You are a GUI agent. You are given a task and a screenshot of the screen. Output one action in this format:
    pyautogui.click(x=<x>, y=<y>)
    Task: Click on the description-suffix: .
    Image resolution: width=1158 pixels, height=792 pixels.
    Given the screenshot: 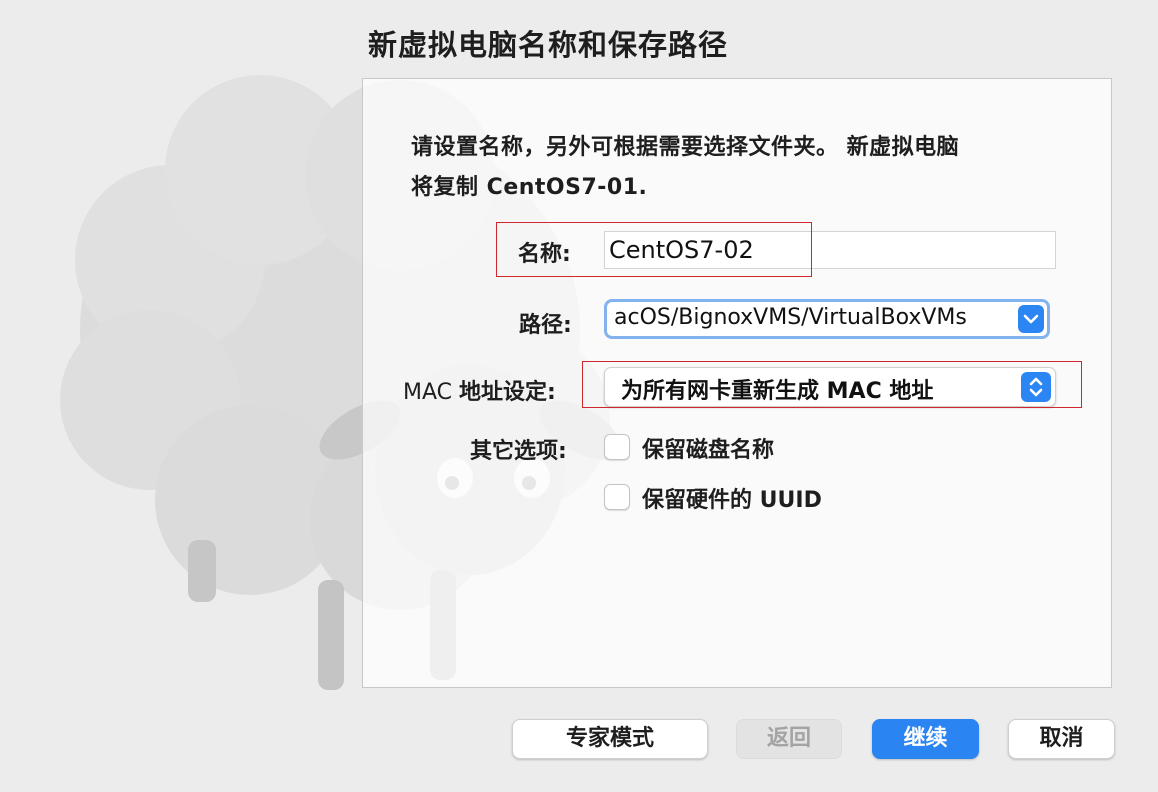 What is the action you would take?
    pyautogui.click(x=643, y=187)
    